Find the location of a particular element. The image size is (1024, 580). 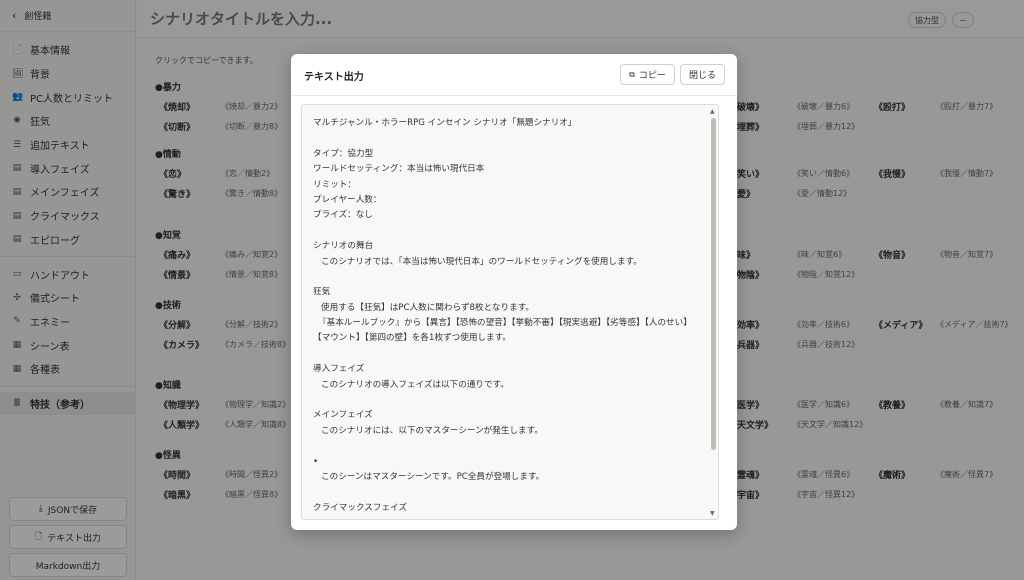

output-line: リミット： is located at coordinates (334, 184).